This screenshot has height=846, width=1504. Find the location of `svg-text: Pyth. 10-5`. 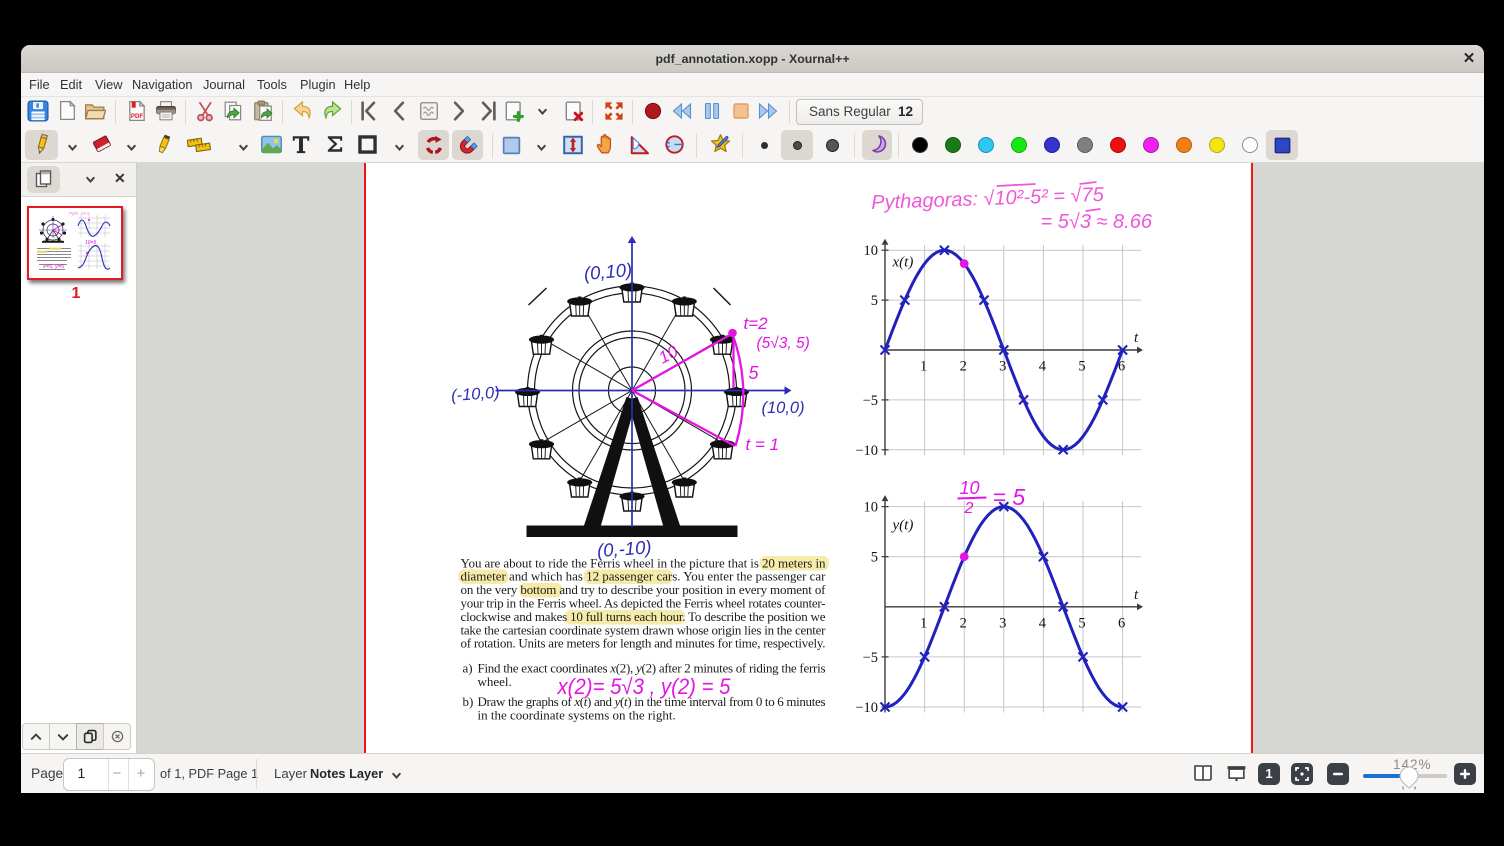

svg-text: Pyth. 10-5 is located at coordinates (79, 213).